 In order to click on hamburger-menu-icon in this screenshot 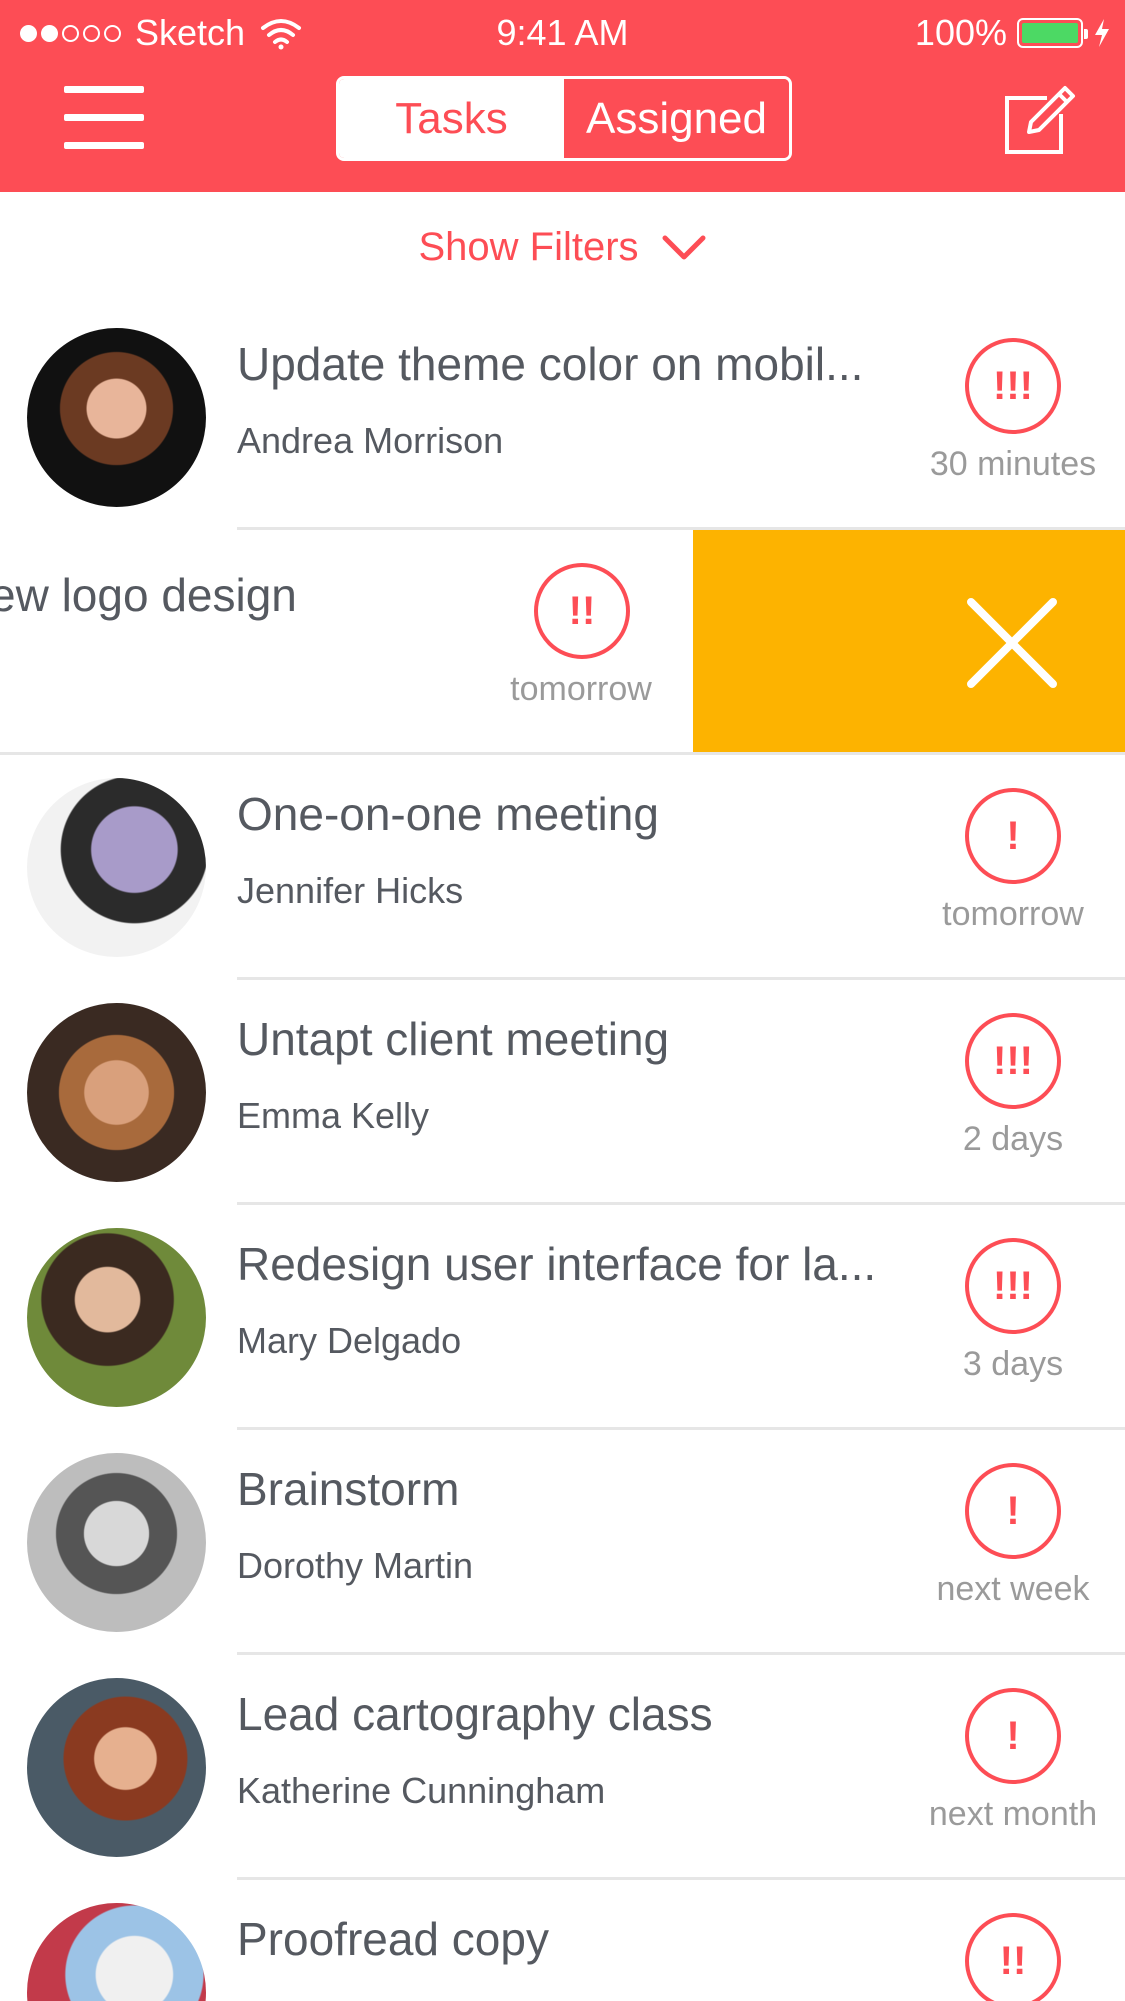, I will do `click(104, 119)`.